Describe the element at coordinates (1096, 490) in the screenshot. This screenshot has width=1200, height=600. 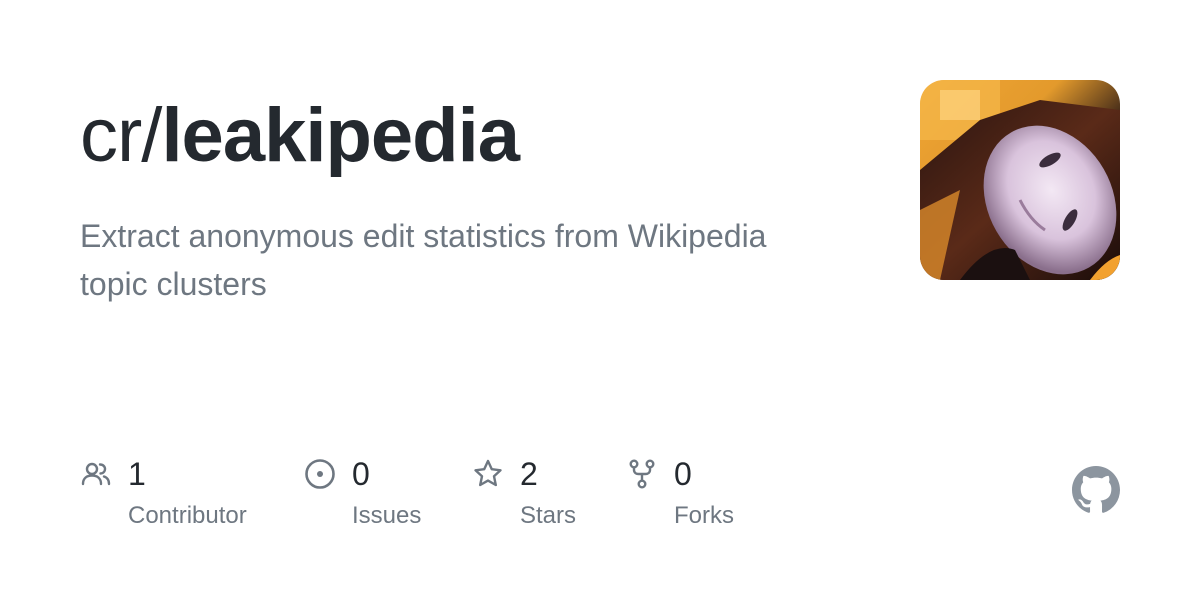
I see `github-logo-icon` at that location.